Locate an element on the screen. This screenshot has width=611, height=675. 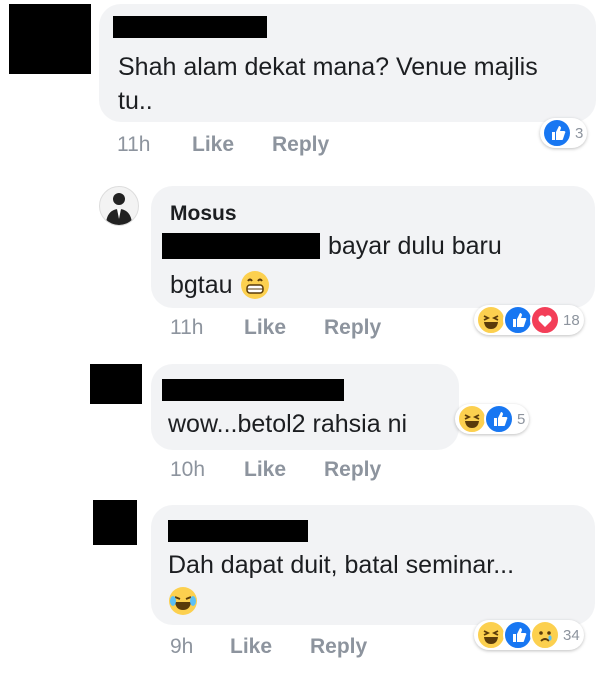
reaction-count: 18 is located at coordinates (571, 320).